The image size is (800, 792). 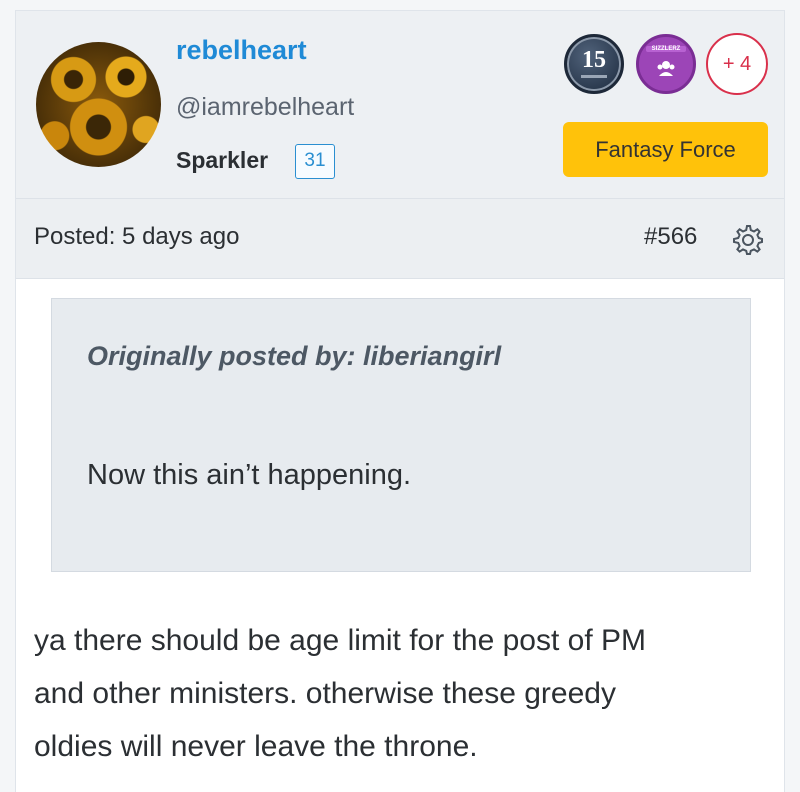 What do you see at coordinates (315, 161) in the screenshot?
I see `rank-count-badge: 31` at bounding box center [315, 161].